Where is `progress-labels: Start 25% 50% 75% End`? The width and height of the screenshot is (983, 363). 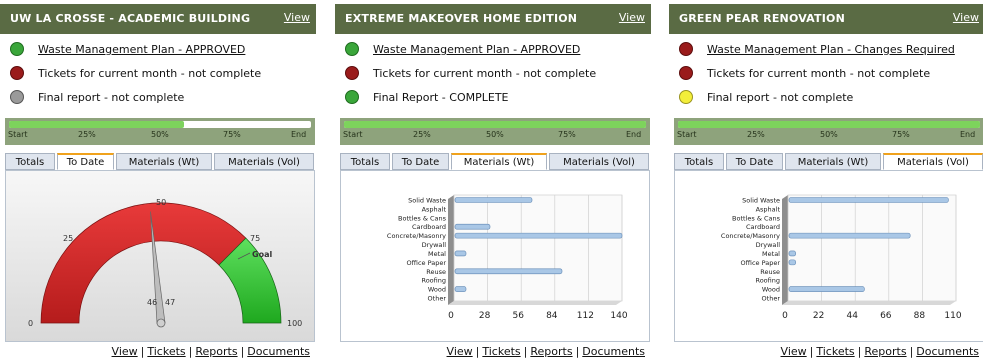
progress-labels: Start 25% 50% 75% End is located at coordinates (160, 136).